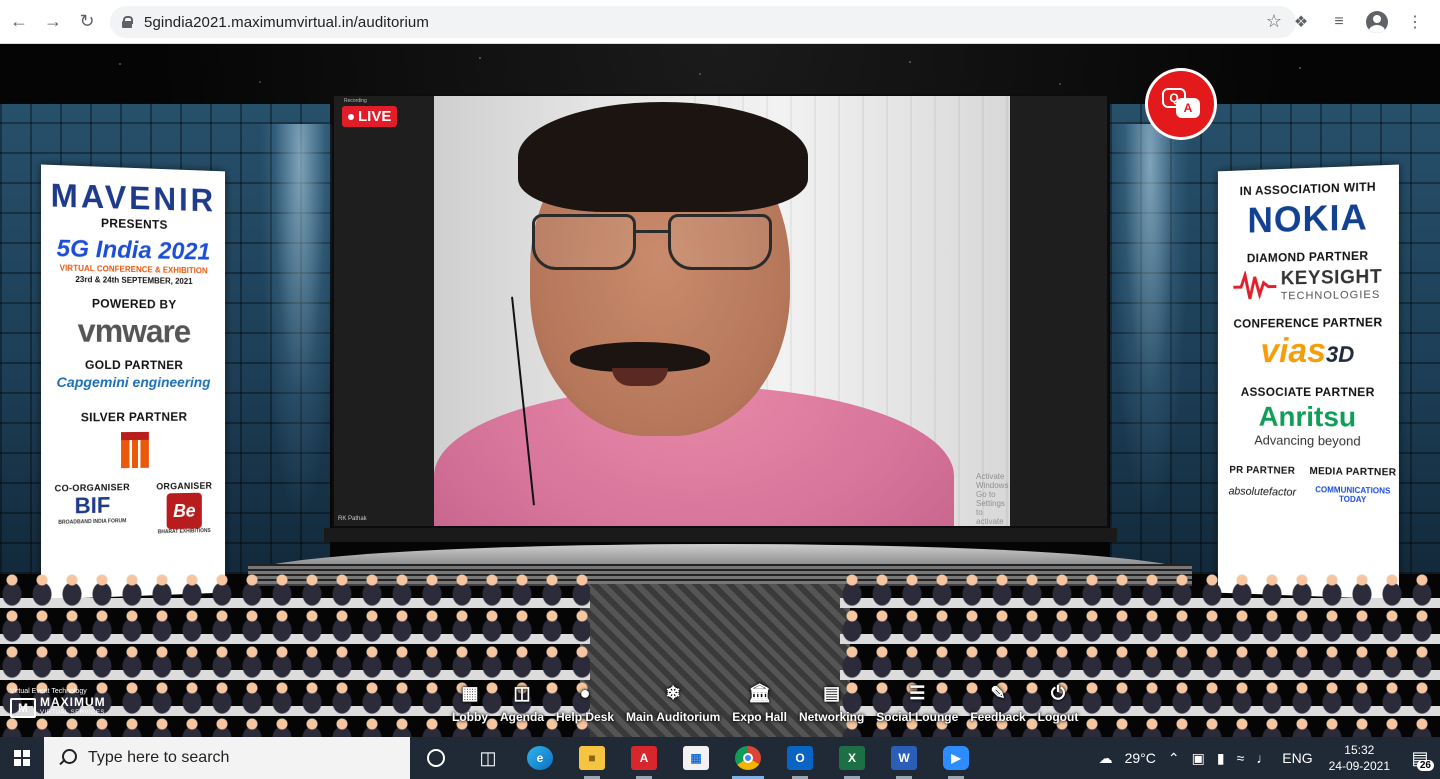 The image size is (1440, 779). Describe the element at coordinates (1331, 296) in the screenshot. I see `keysight-sub: TECHNOLOGIES` at that location.